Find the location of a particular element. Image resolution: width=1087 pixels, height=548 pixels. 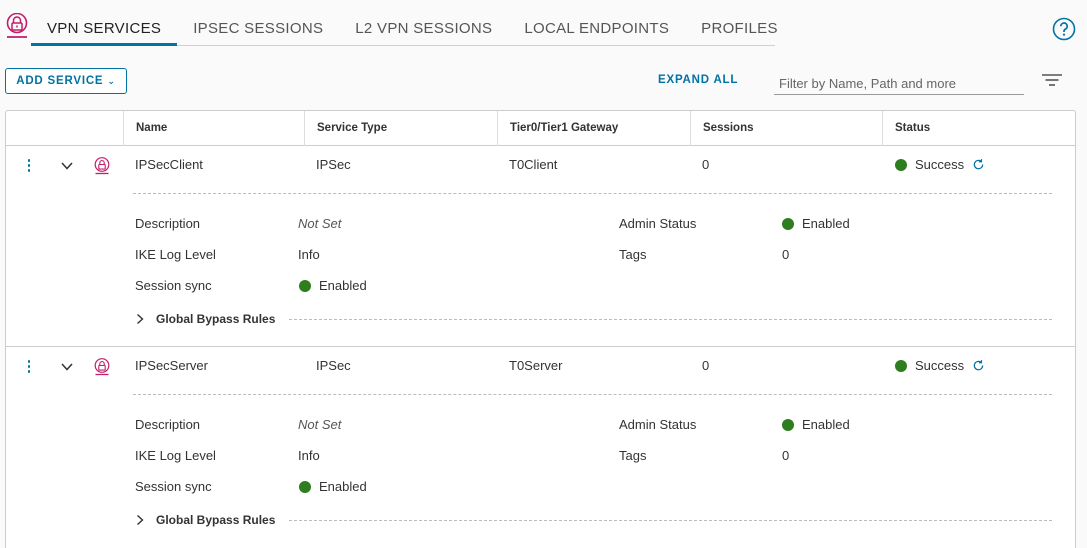

column-header-gateway: Tier0/Tier1 Gateway is located at coordinates (593, 128).